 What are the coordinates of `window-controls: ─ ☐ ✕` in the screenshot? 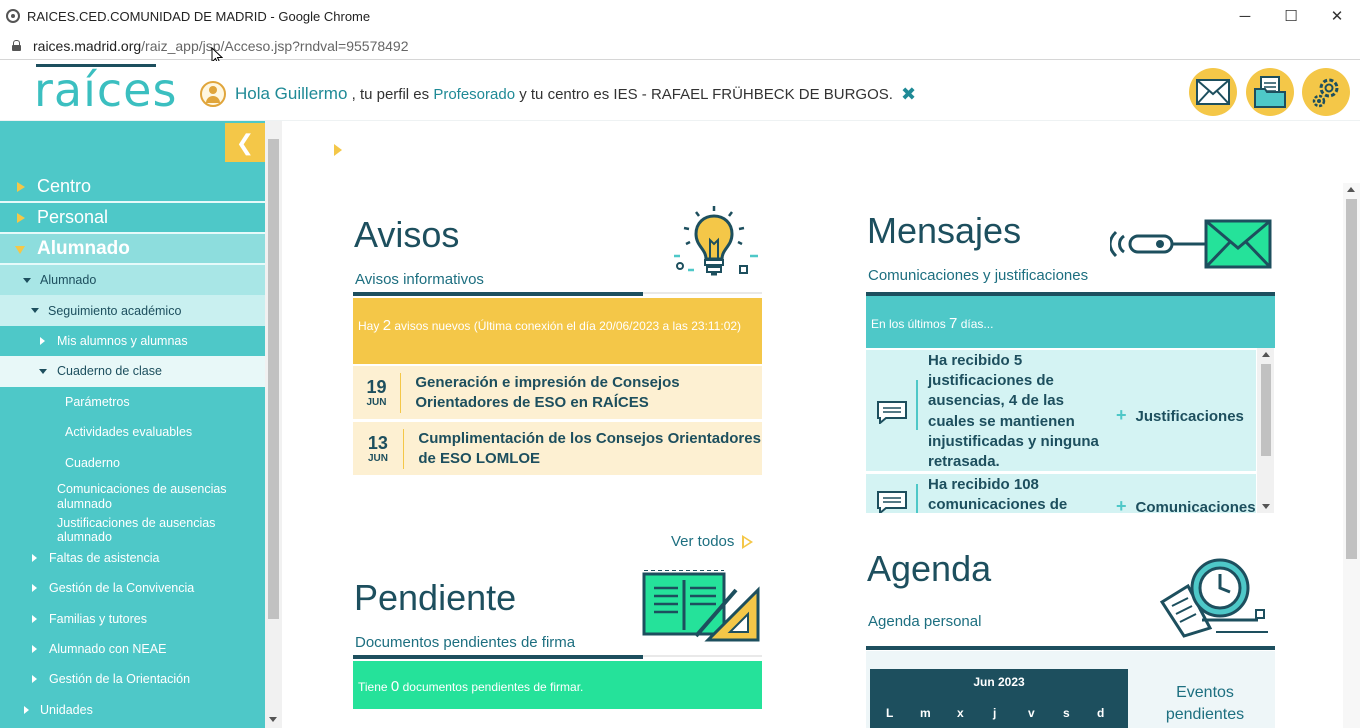 It's located at (1291, 16).